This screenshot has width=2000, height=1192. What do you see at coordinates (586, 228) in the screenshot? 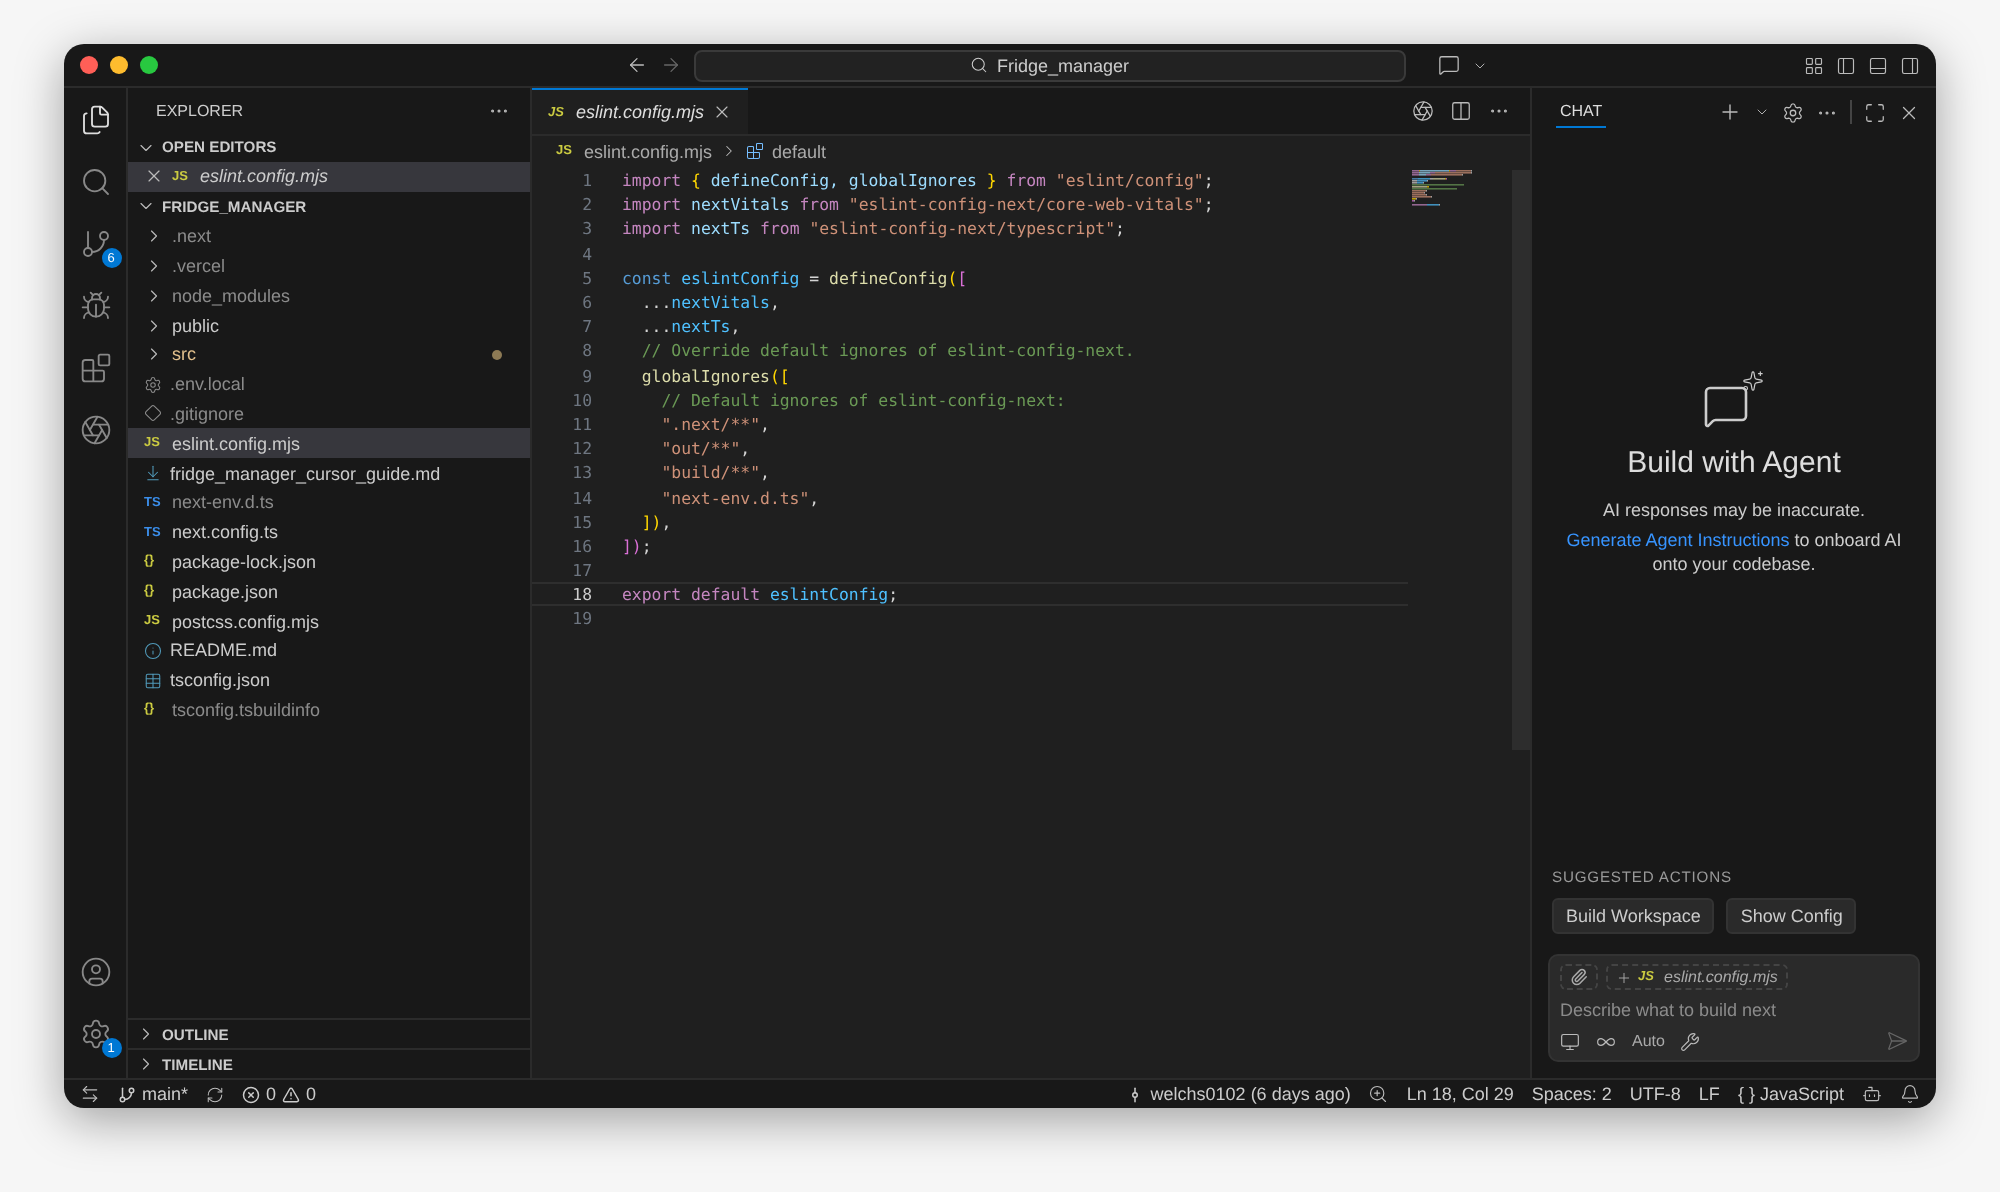
I see `line-number: 3` at bounding box center [586, 228].